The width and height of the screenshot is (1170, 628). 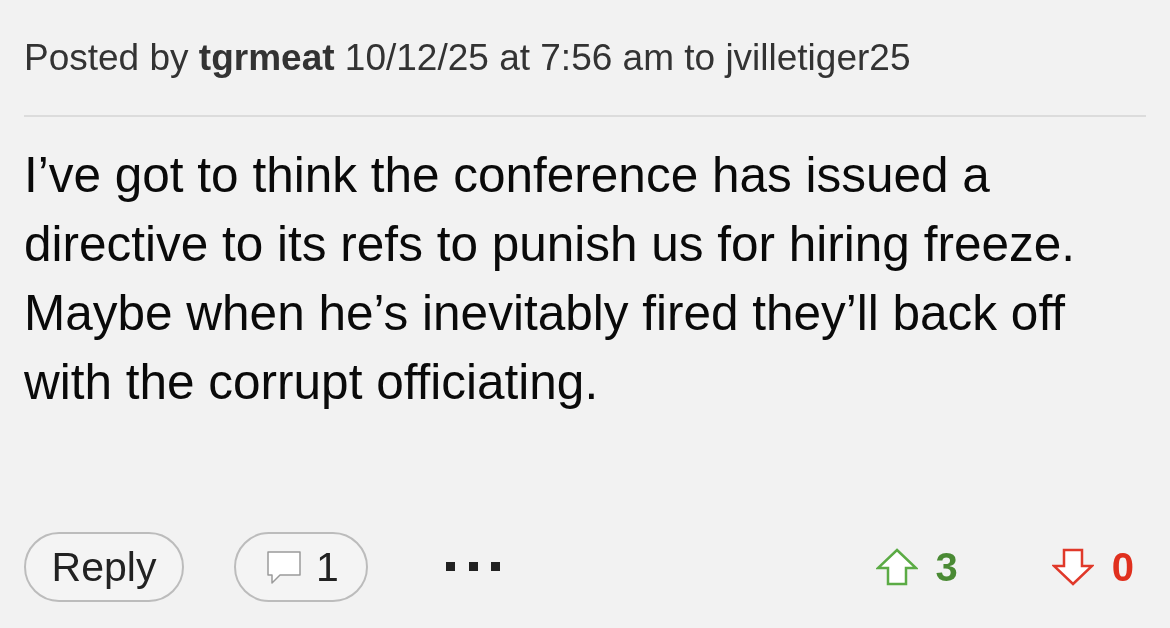 I want to click on more-options-icon, so click(x=473, y=567).